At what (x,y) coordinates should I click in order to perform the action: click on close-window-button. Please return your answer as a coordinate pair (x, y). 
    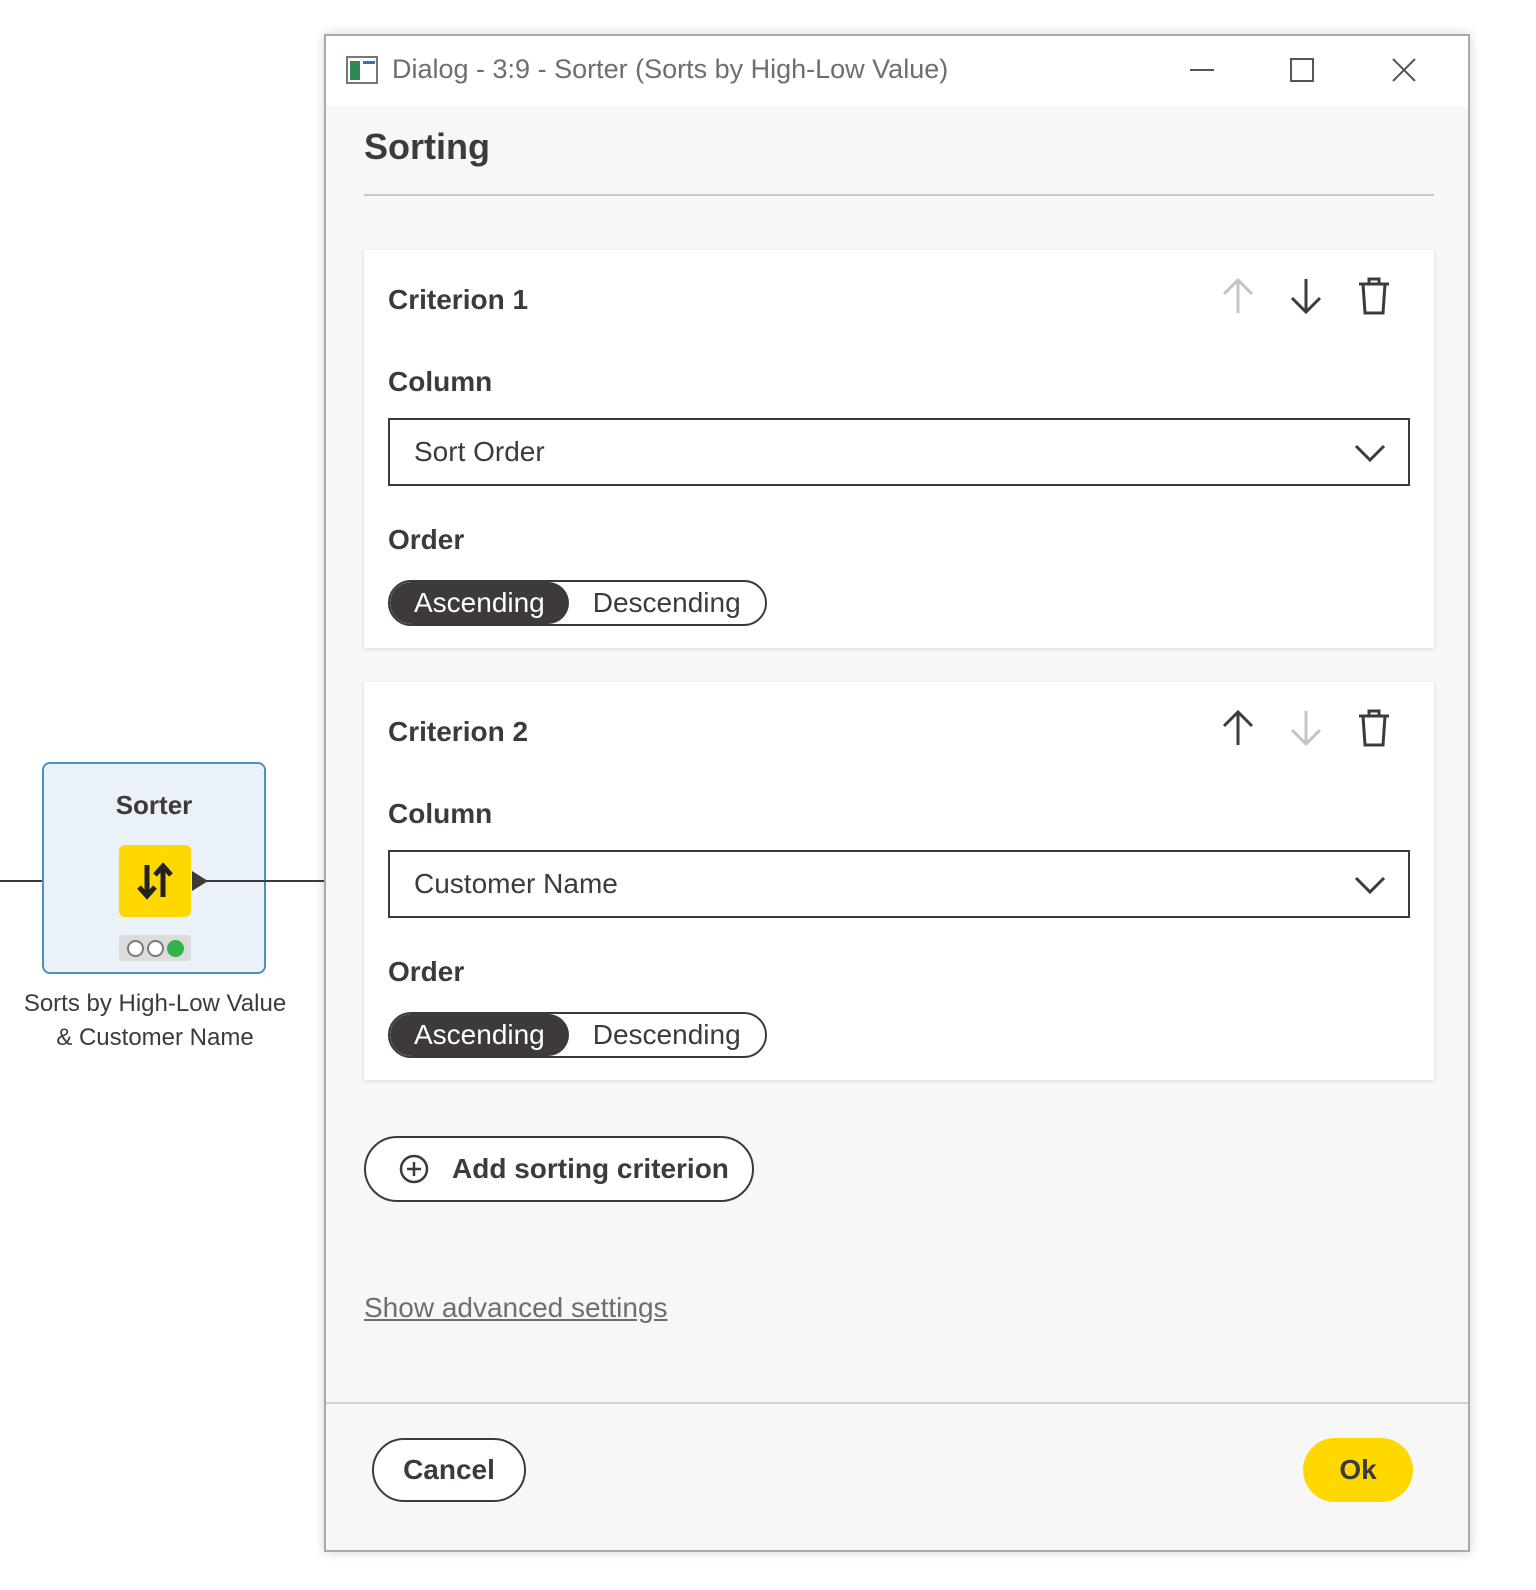
    Looking at the image, I should click on (1404, 70).